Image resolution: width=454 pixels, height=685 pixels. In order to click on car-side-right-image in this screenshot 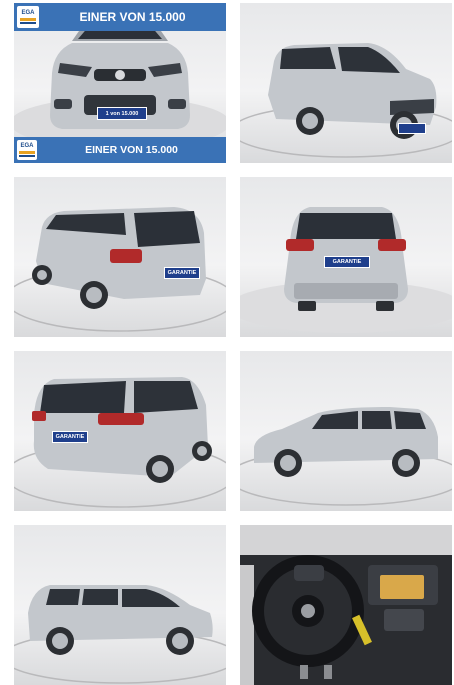, I will do `click(346, 456)`.